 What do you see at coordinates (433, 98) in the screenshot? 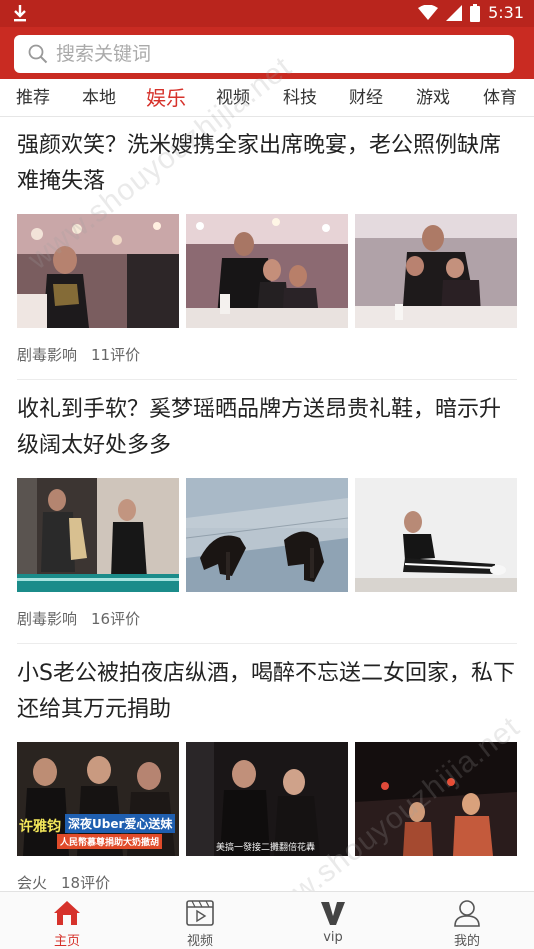
I see `tab-games: 游戏` at bounding box center [433, 98].